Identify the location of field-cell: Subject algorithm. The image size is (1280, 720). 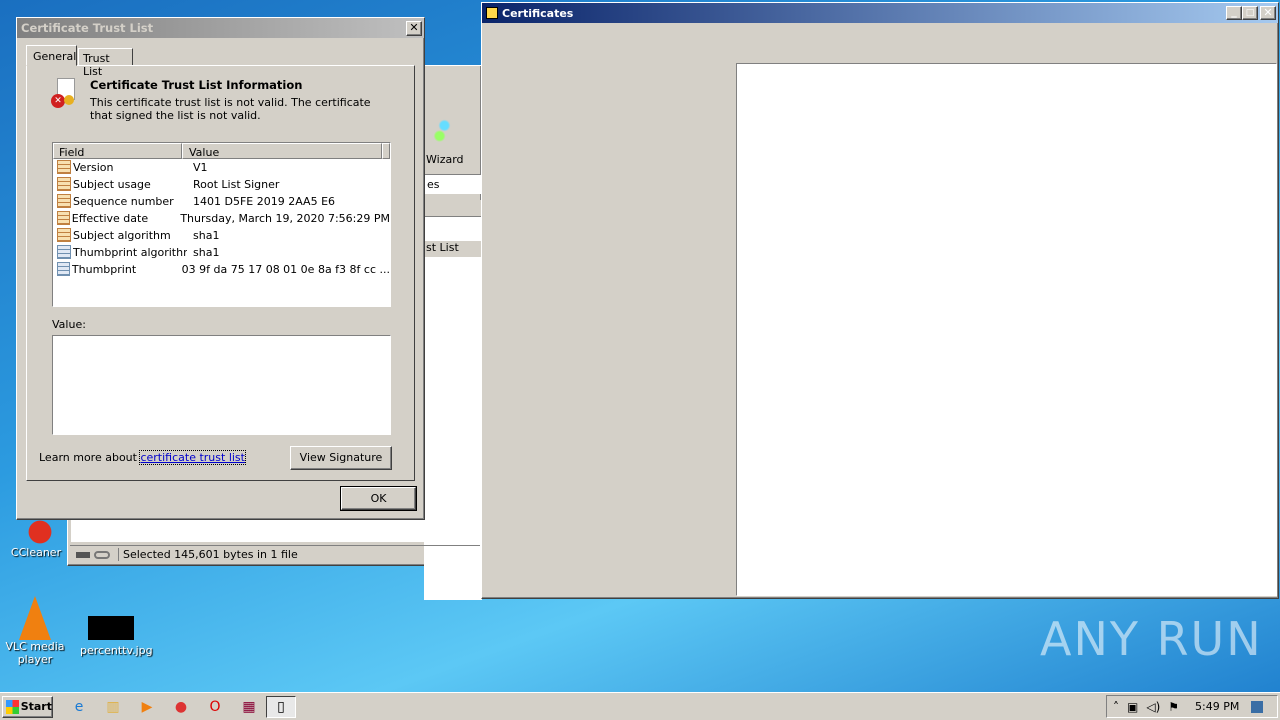
(122, 235).